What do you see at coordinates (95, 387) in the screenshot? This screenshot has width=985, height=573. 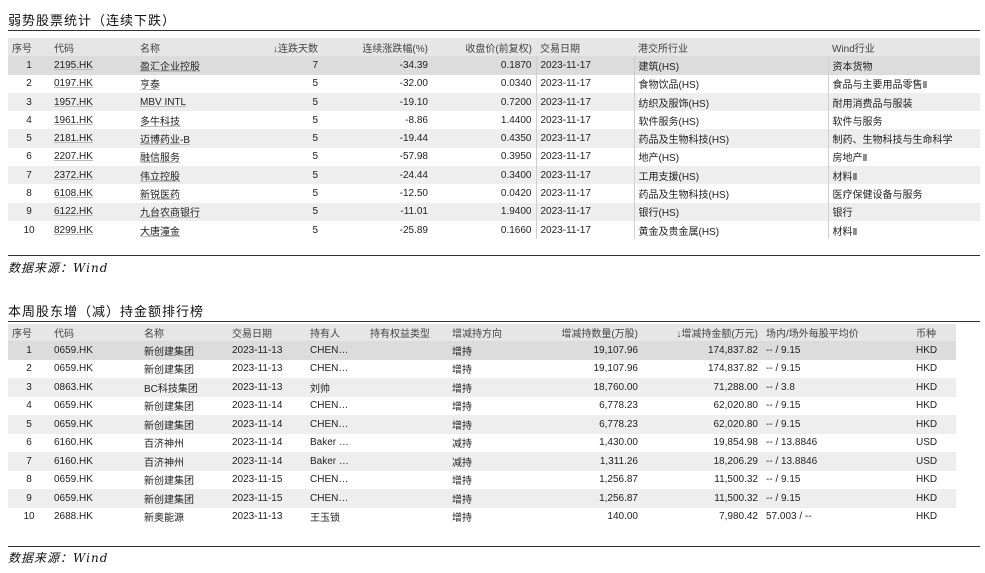 I see `cell-code: 0863.HK` at bounding box center [95, 387].